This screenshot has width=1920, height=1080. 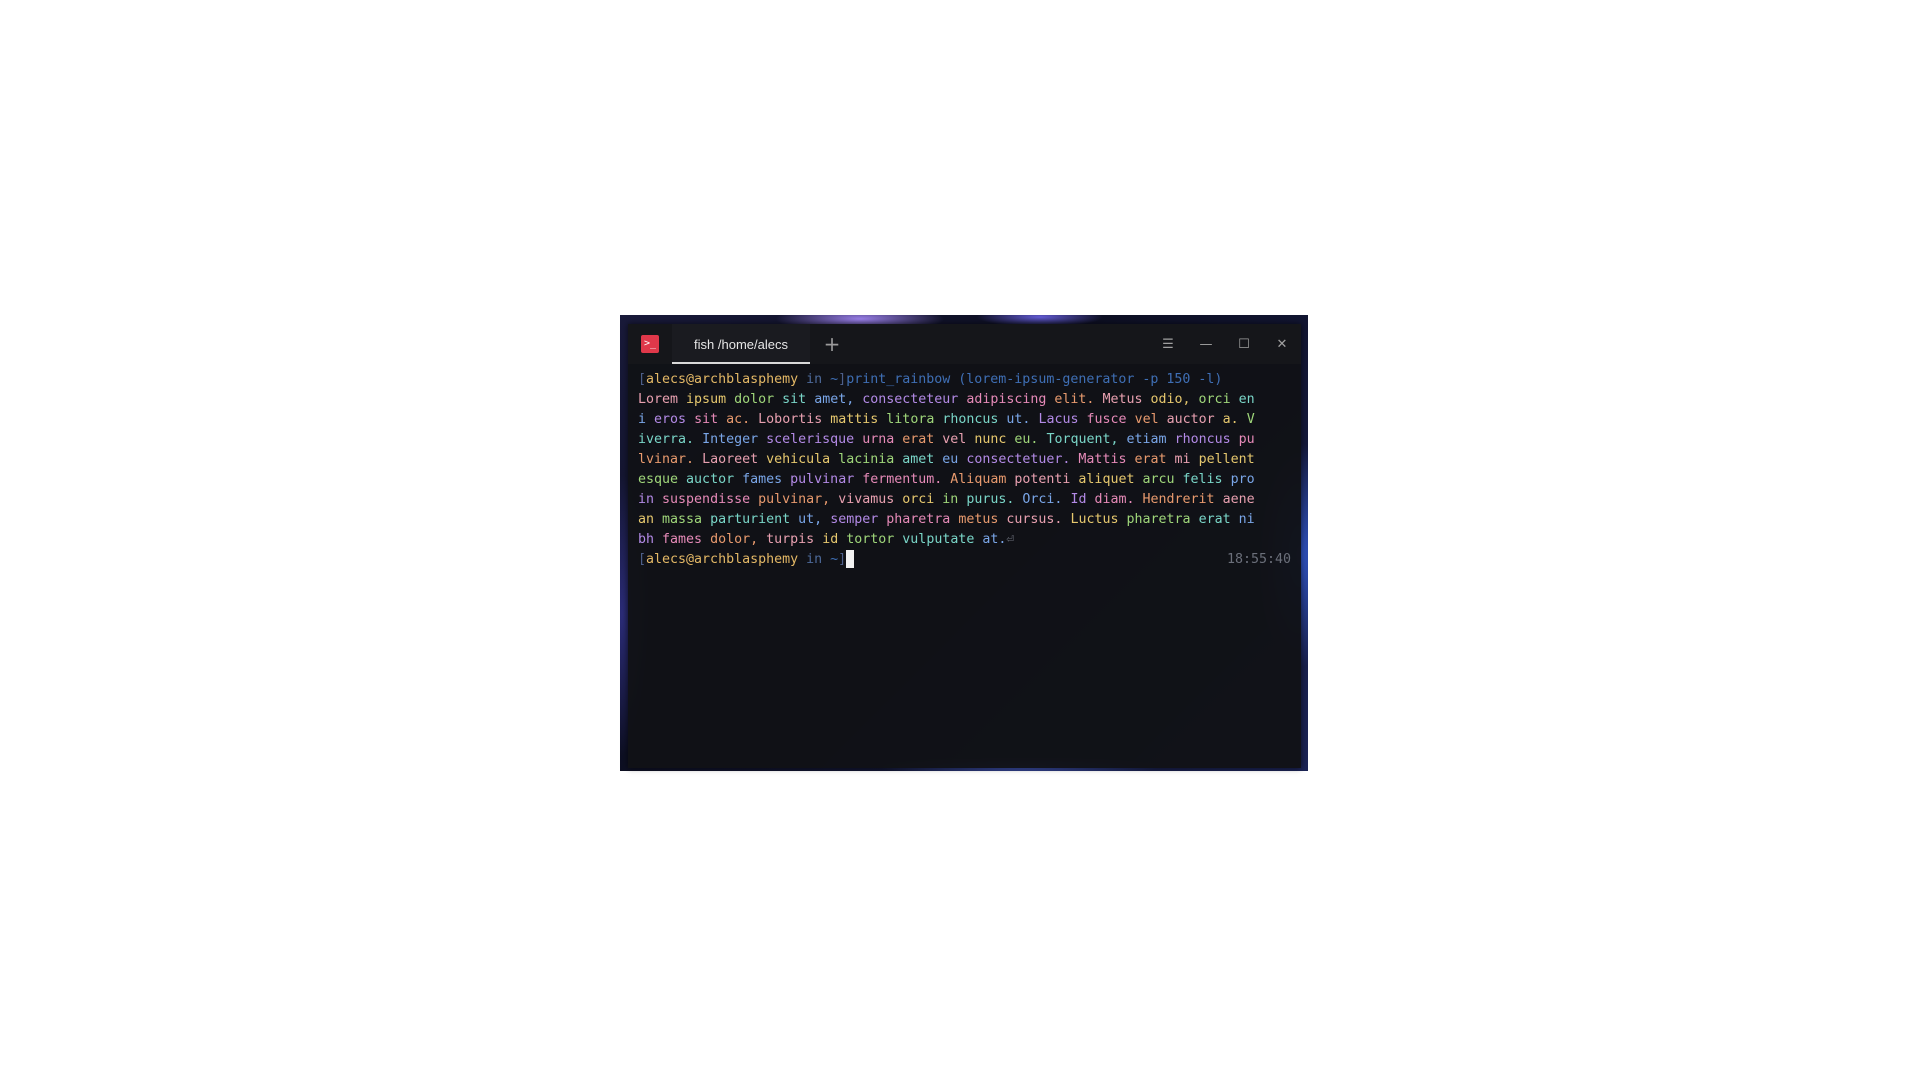 I want to click on minimize-icon: —, so click(x=1206, y=344).